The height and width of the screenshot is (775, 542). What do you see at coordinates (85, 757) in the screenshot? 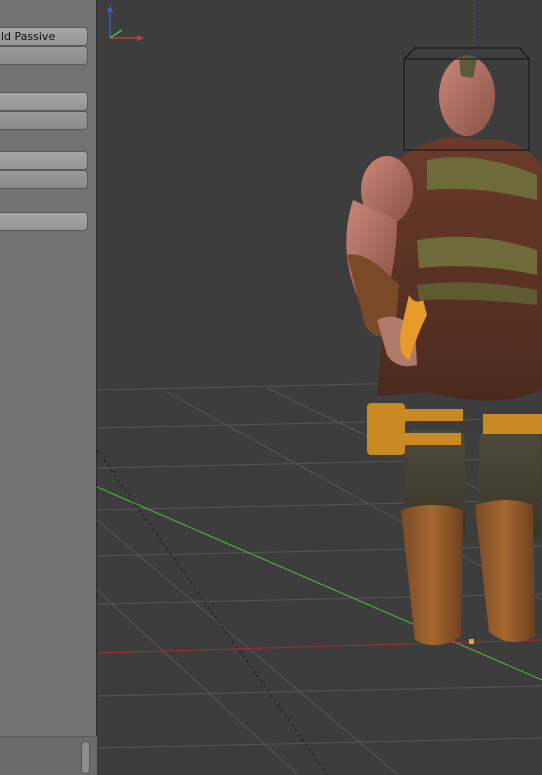
I see `shelf-scrollbar` at bounding box center [85, 757].